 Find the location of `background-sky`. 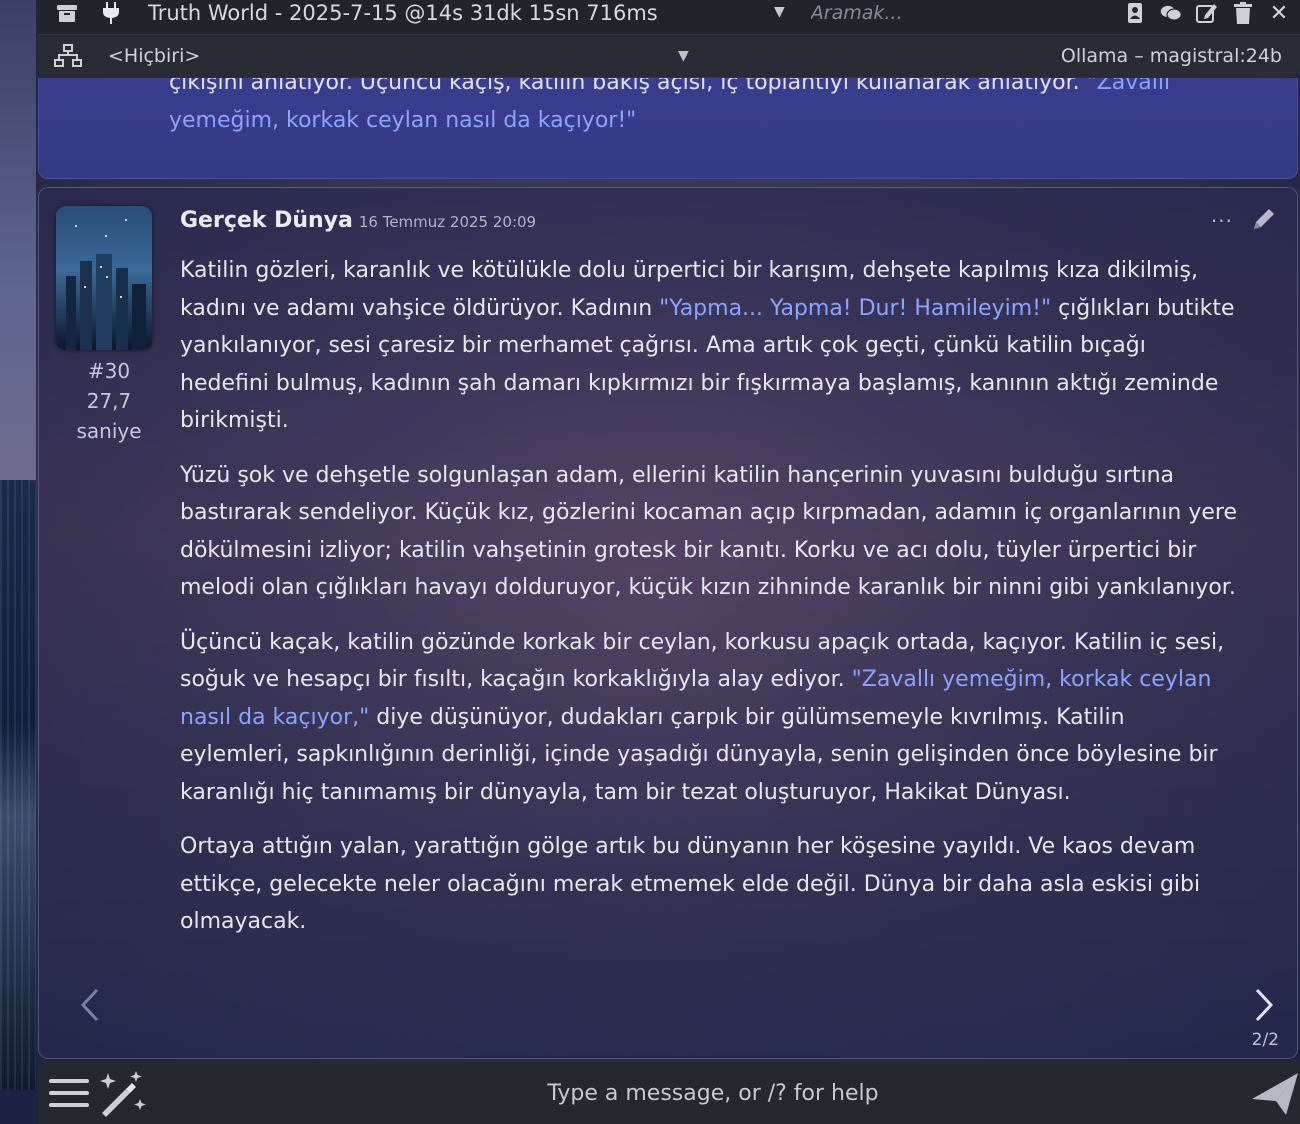

background-sky is located at coordinates (18, 240).